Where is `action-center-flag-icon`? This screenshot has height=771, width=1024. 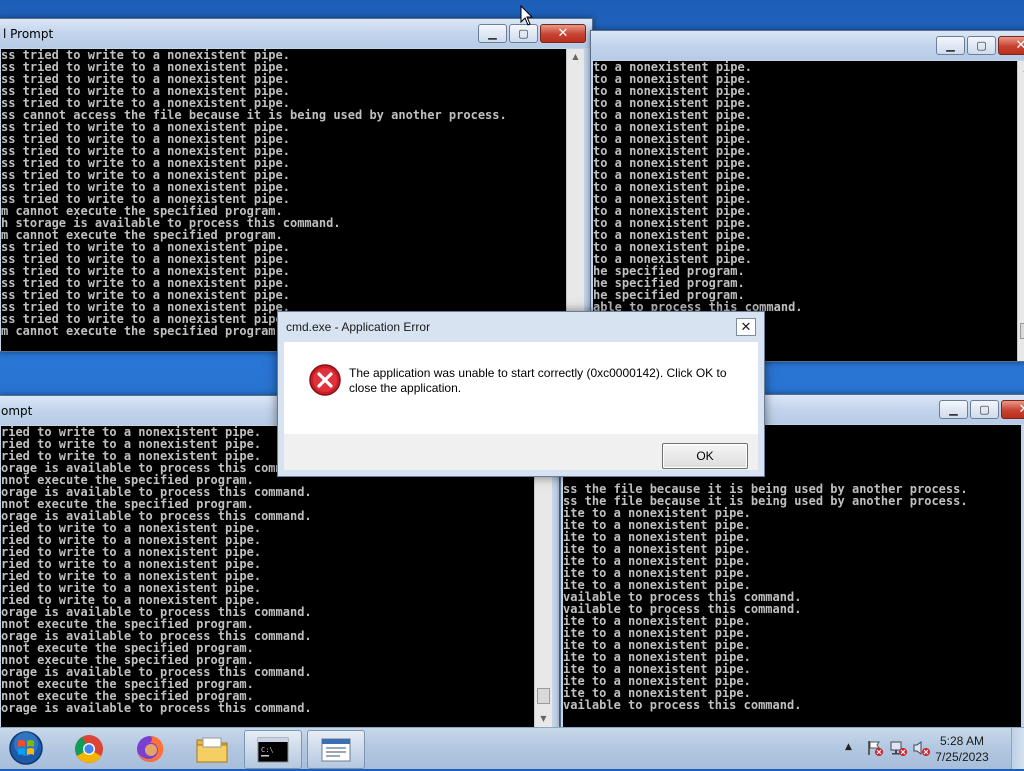
action-center-flag-icon is located at coordinates (875, 748).